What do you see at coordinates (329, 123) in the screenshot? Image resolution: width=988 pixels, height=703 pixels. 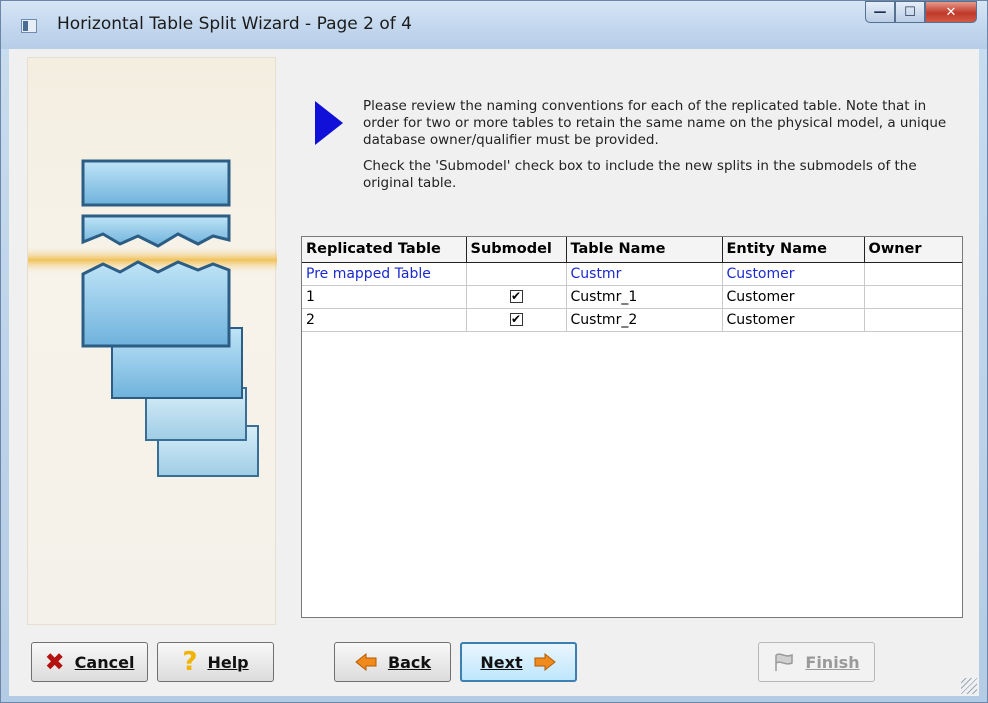 I see `triangle-right-icon` at bounding box center [329, 123].